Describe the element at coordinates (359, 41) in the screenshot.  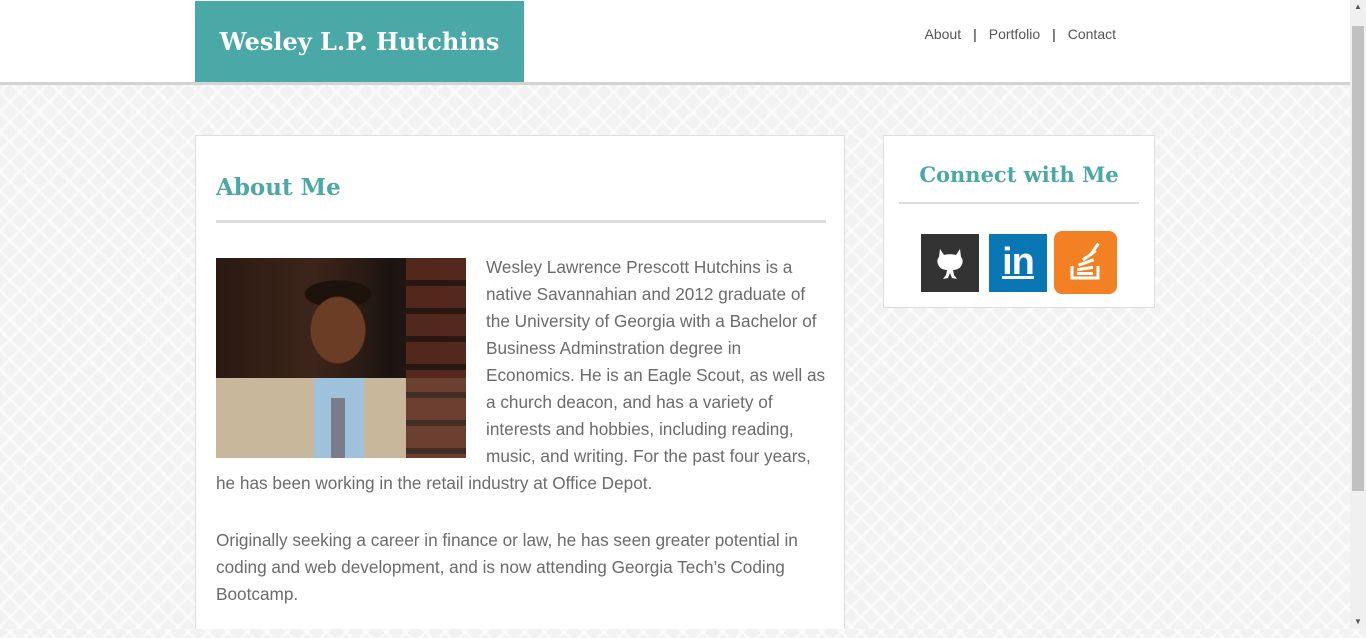
I see `site-brand: Wesley L.P. Hutchins` at that location.